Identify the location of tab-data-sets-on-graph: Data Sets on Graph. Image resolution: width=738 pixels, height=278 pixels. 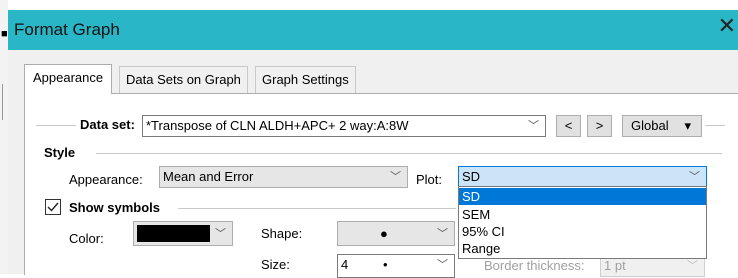
(183, 79).